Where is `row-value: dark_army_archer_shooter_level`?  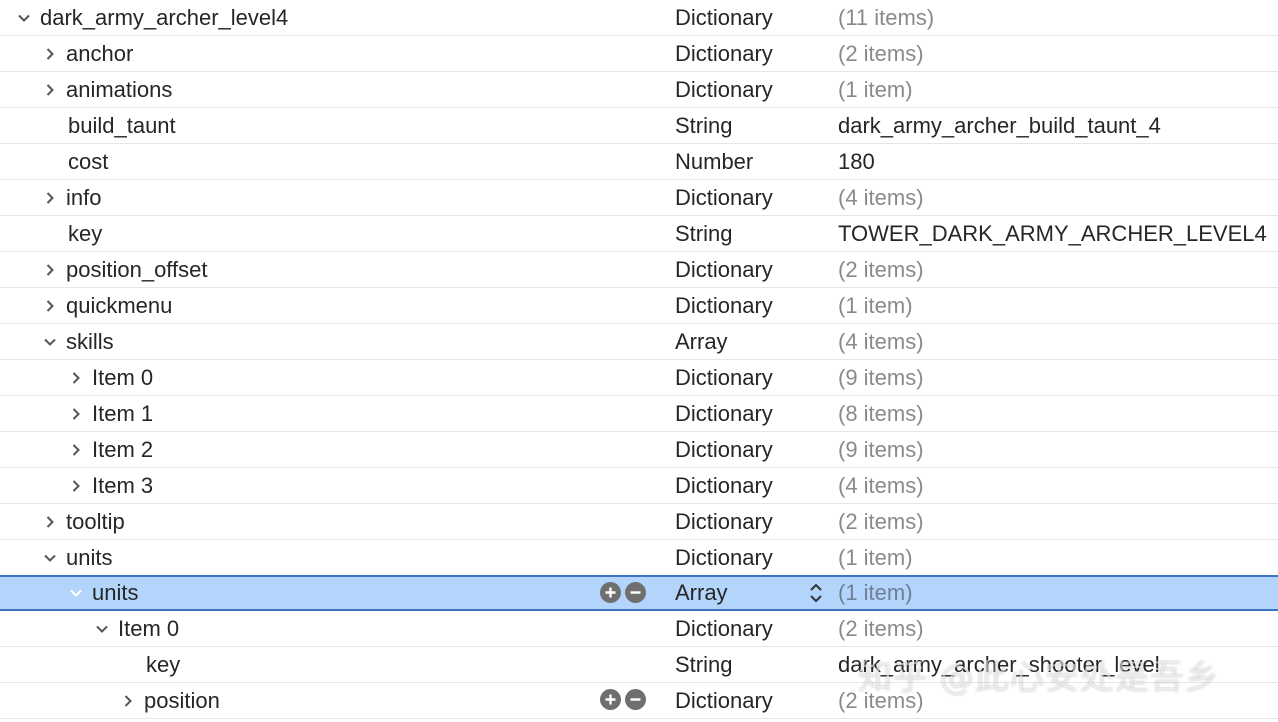 row-value: dark_army_archer_shooter_level is located at coordinates (999, 664).